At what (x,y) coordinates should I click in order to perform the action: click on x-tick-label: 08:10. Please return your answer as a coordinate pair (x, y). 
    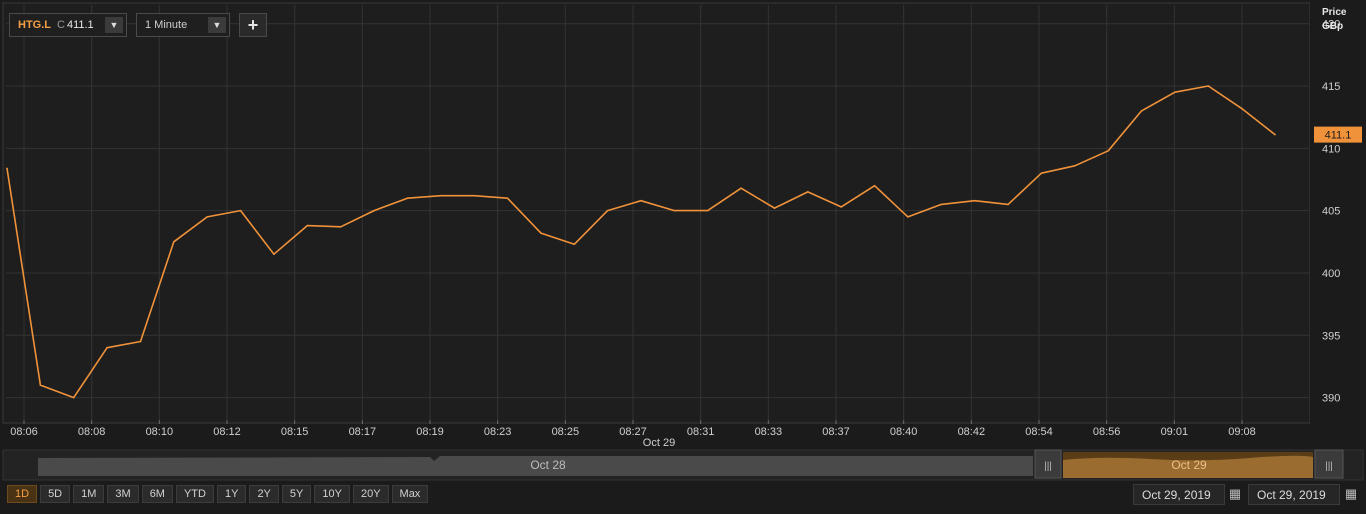
    Looking at the image, I should click on (160, 432).